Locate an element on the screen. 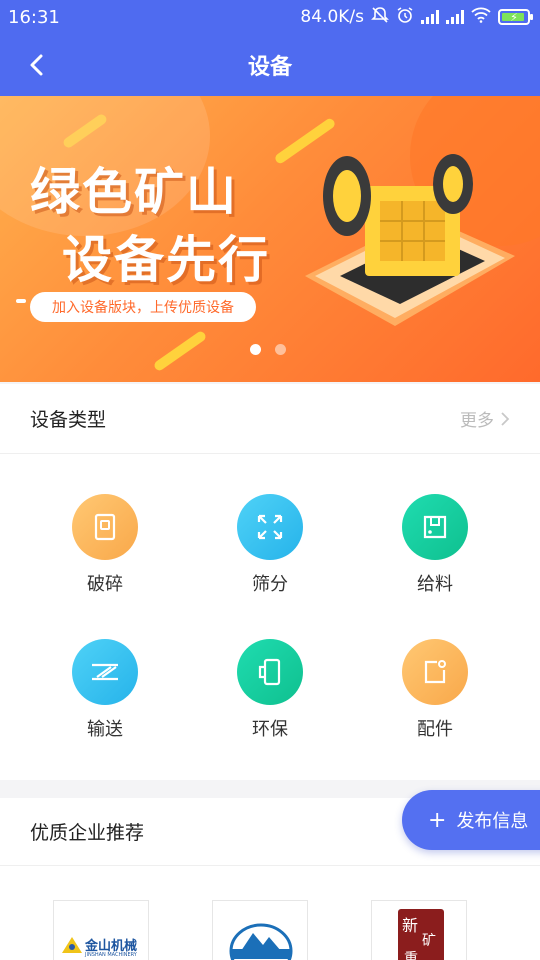 Image resolution: width=540 pixels, height=960 pixels. enterprise-logo-xinkuang: 新 矿 重 is located at coordinates (419, 930).